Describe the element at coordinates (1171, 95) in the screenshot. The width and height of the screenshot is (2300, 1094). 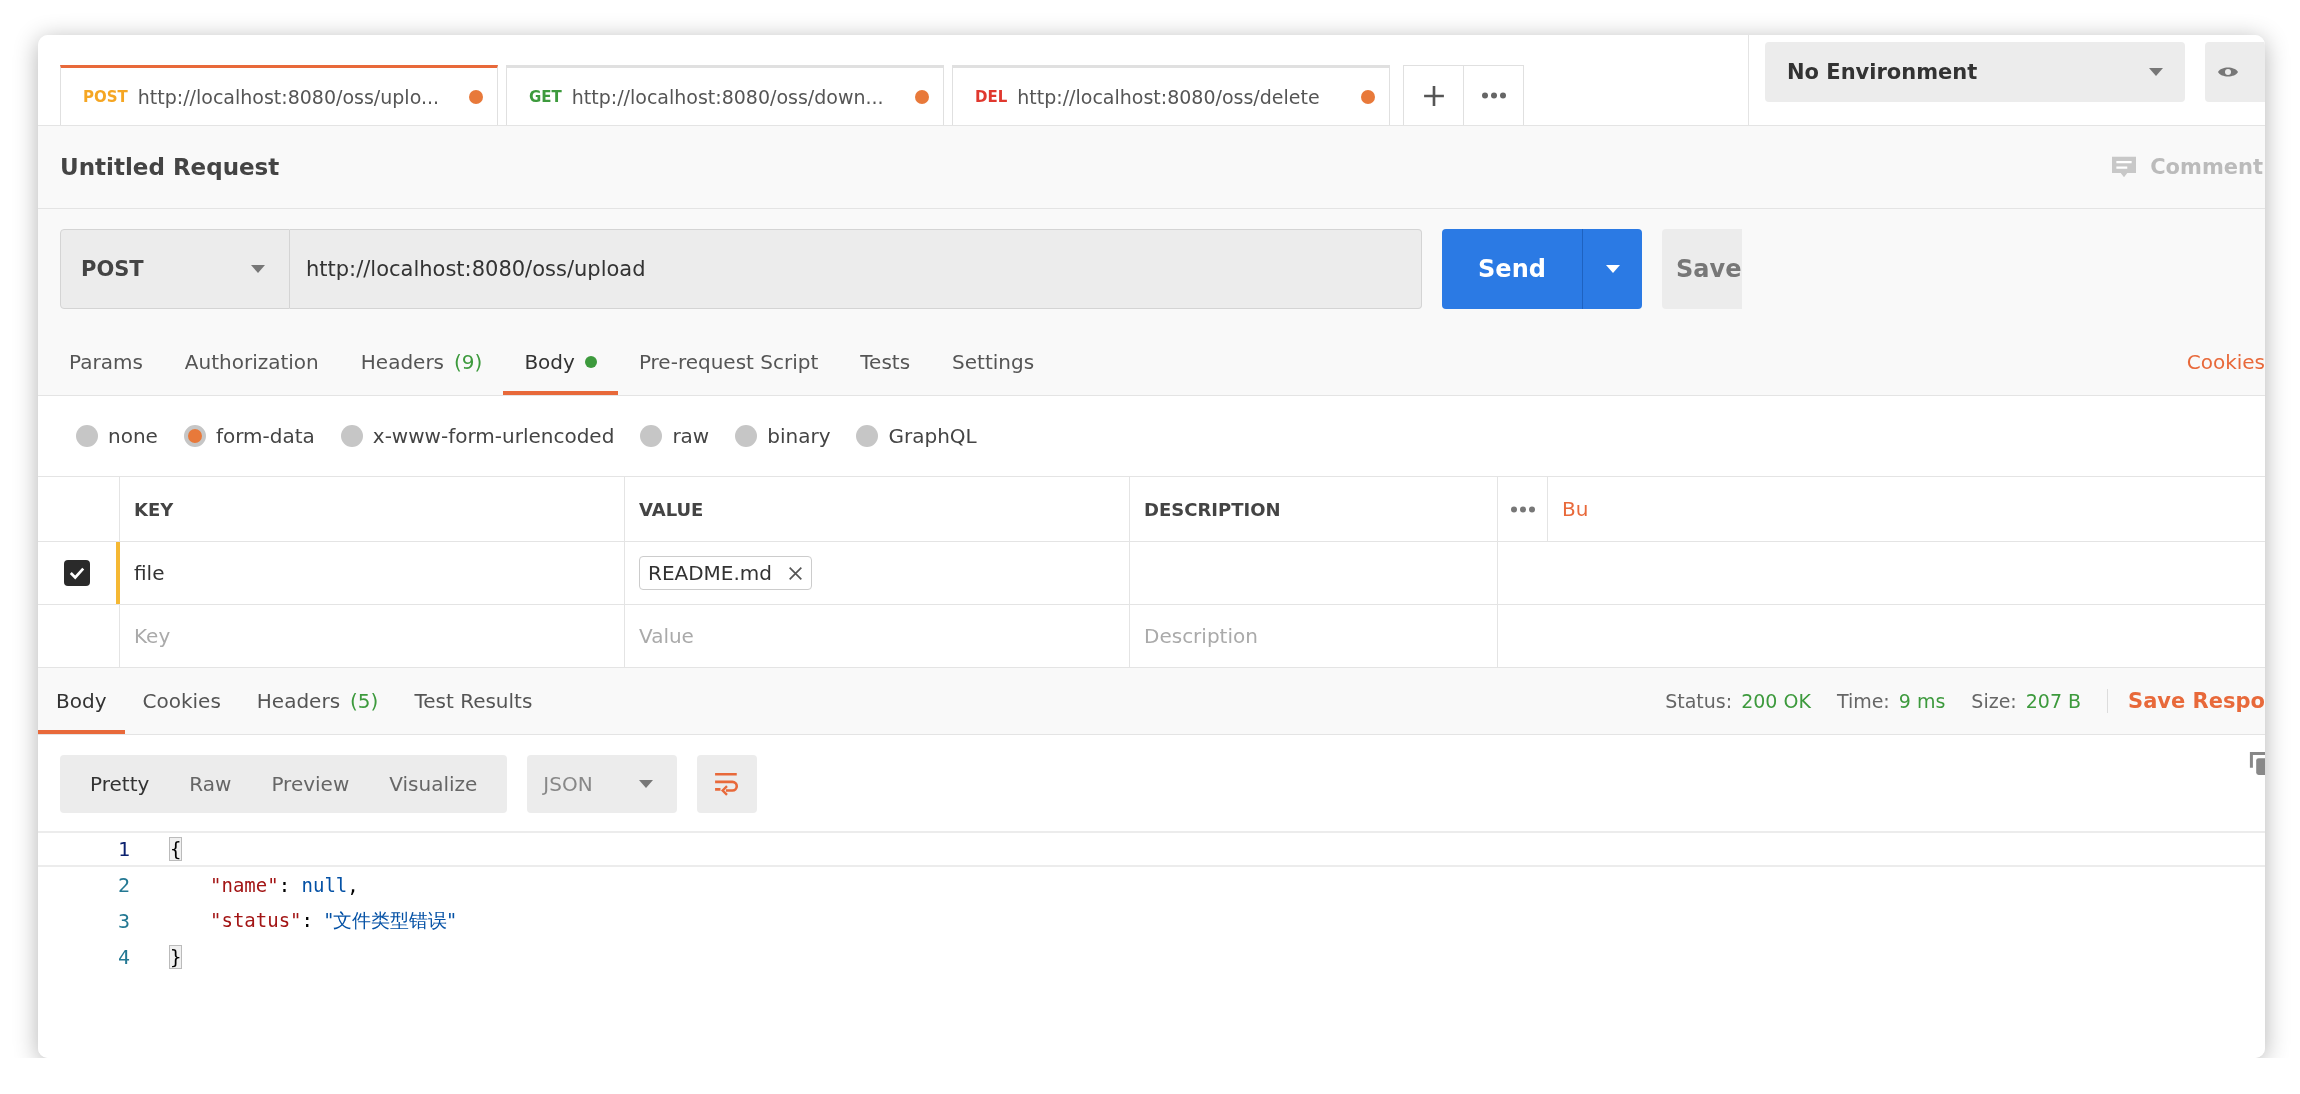
I see `request-tab: DEL http://localhost:8080/oss/delete` at that location.